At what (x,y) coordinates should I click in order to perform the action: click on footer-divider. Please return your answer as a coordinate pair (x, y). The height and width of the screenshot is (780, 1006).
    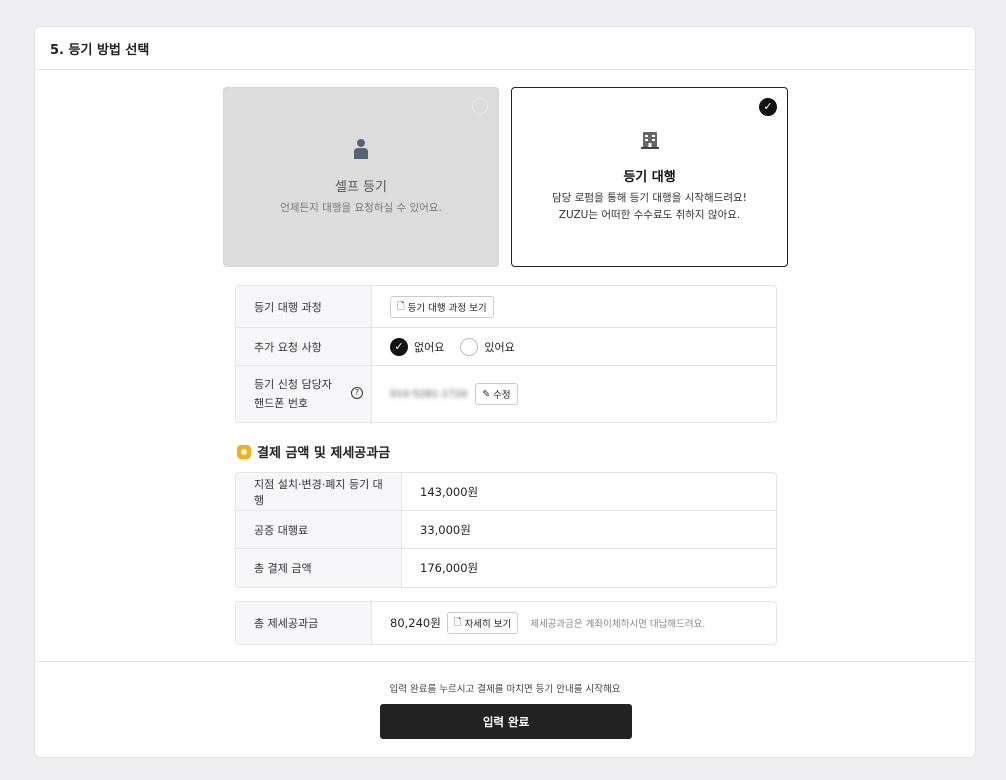
    Looking at the image, I should click on (505, 661).